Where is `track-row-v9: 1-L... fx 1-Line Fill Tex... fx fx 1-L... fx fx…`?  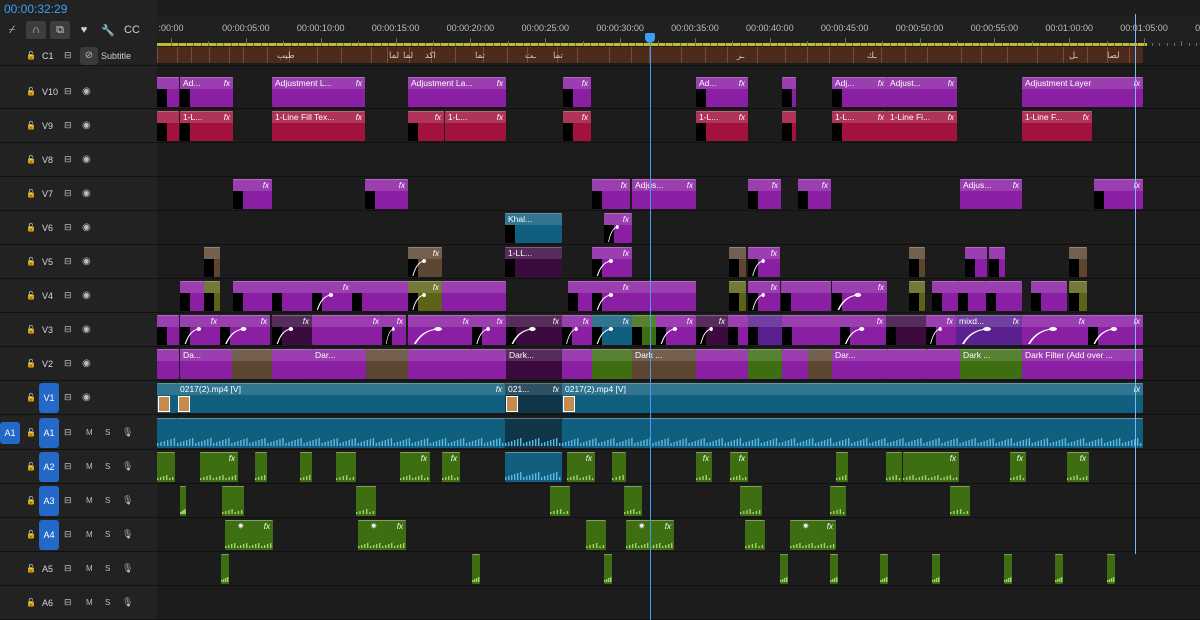
track-row-v9: 1-L... fx 1-Line Fill Tex... fx fx 1-L... fx fx… is located at coordinates (678, 126).